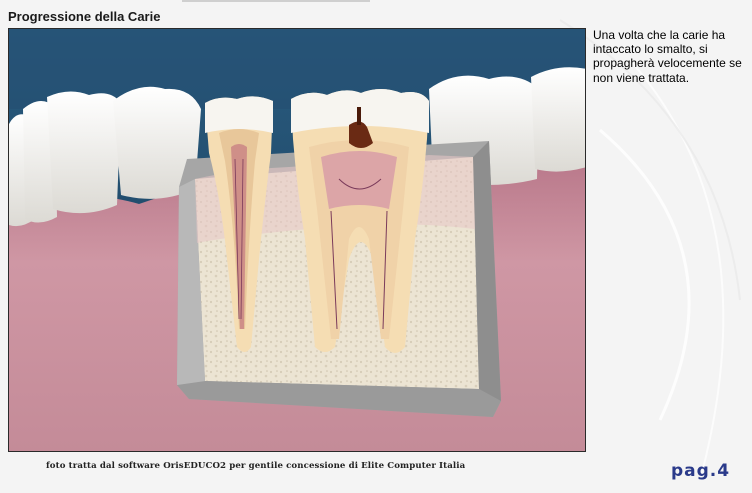 The height and width of the screenshot is (493, 752). What do you see at coordinates (84, 16) in the screenshot?
I see `page-title: Progressione della Carie` at bounding box center [84, 16].